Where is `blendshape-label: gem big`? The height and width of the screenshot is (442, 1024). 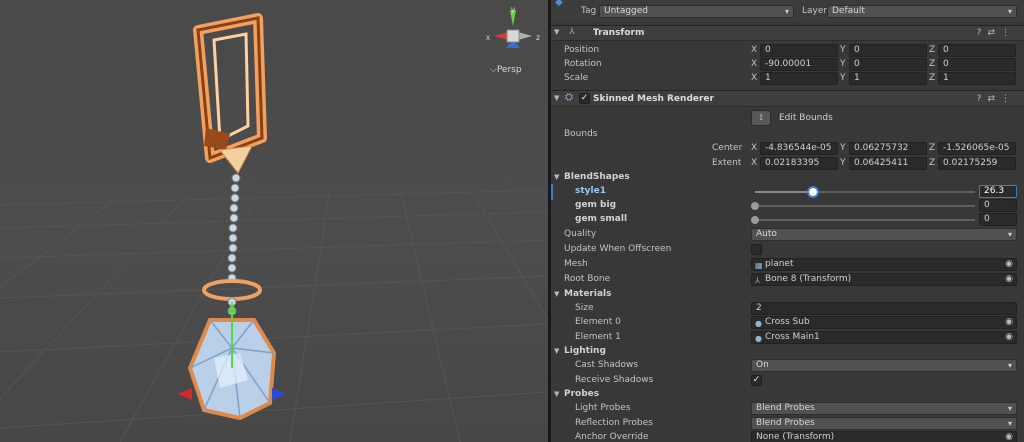 blendshape-label: gem big is located at coordinates (596, 205).